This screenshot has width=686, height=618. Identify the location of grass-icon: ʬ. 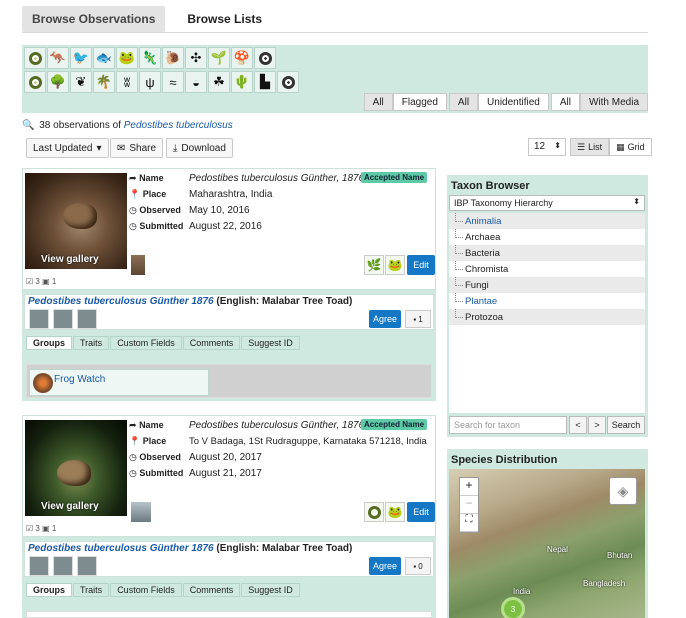
(127, 82).